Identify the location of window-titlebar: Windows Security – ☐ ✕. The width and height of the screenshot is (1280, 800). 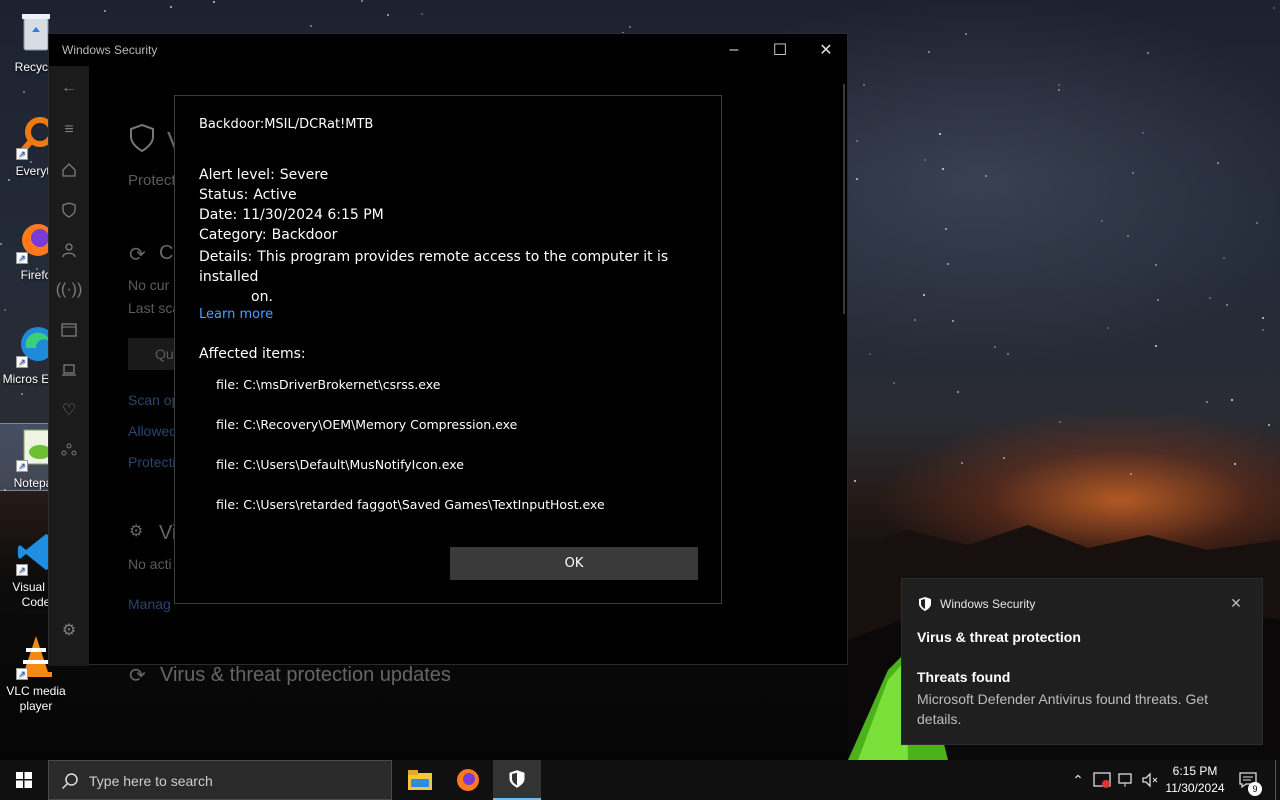
(448, 50).